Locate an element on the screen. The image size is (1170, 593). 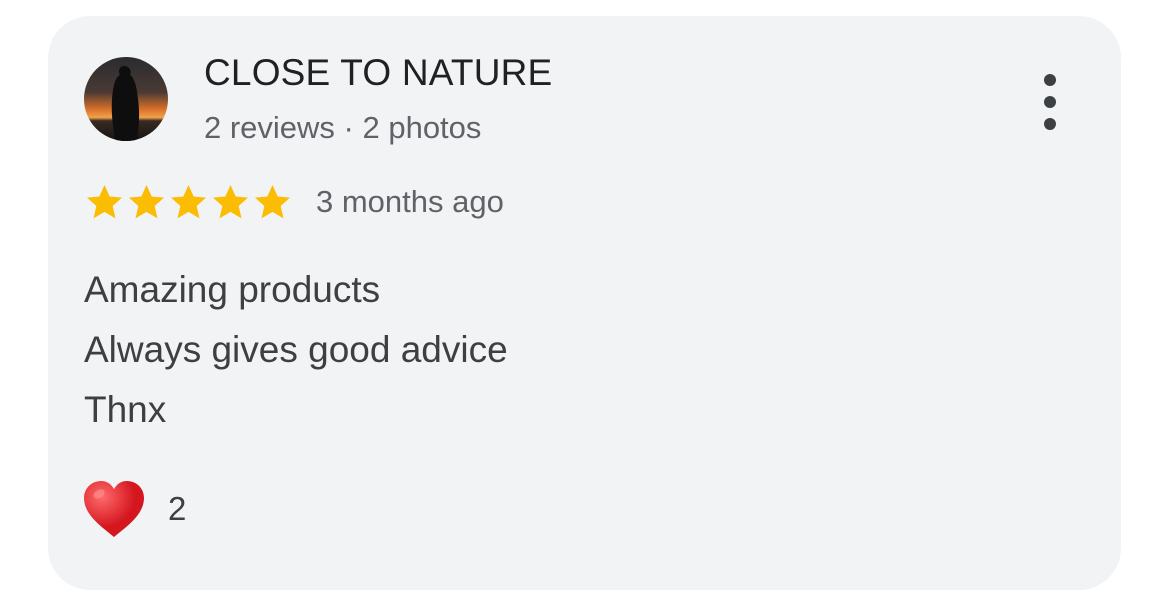
avatar is located at coordinates (126, 99).